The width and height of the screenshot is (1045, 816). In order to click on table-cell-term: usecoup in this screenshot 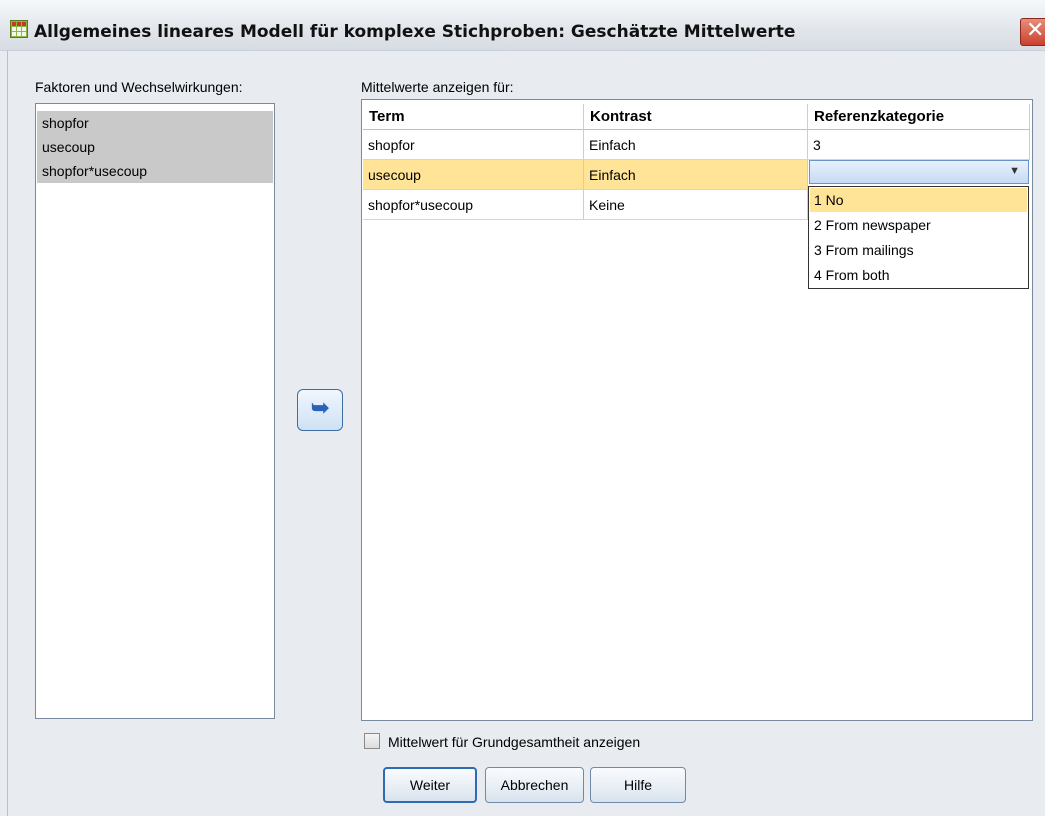, I will do `click(473, 175)`.